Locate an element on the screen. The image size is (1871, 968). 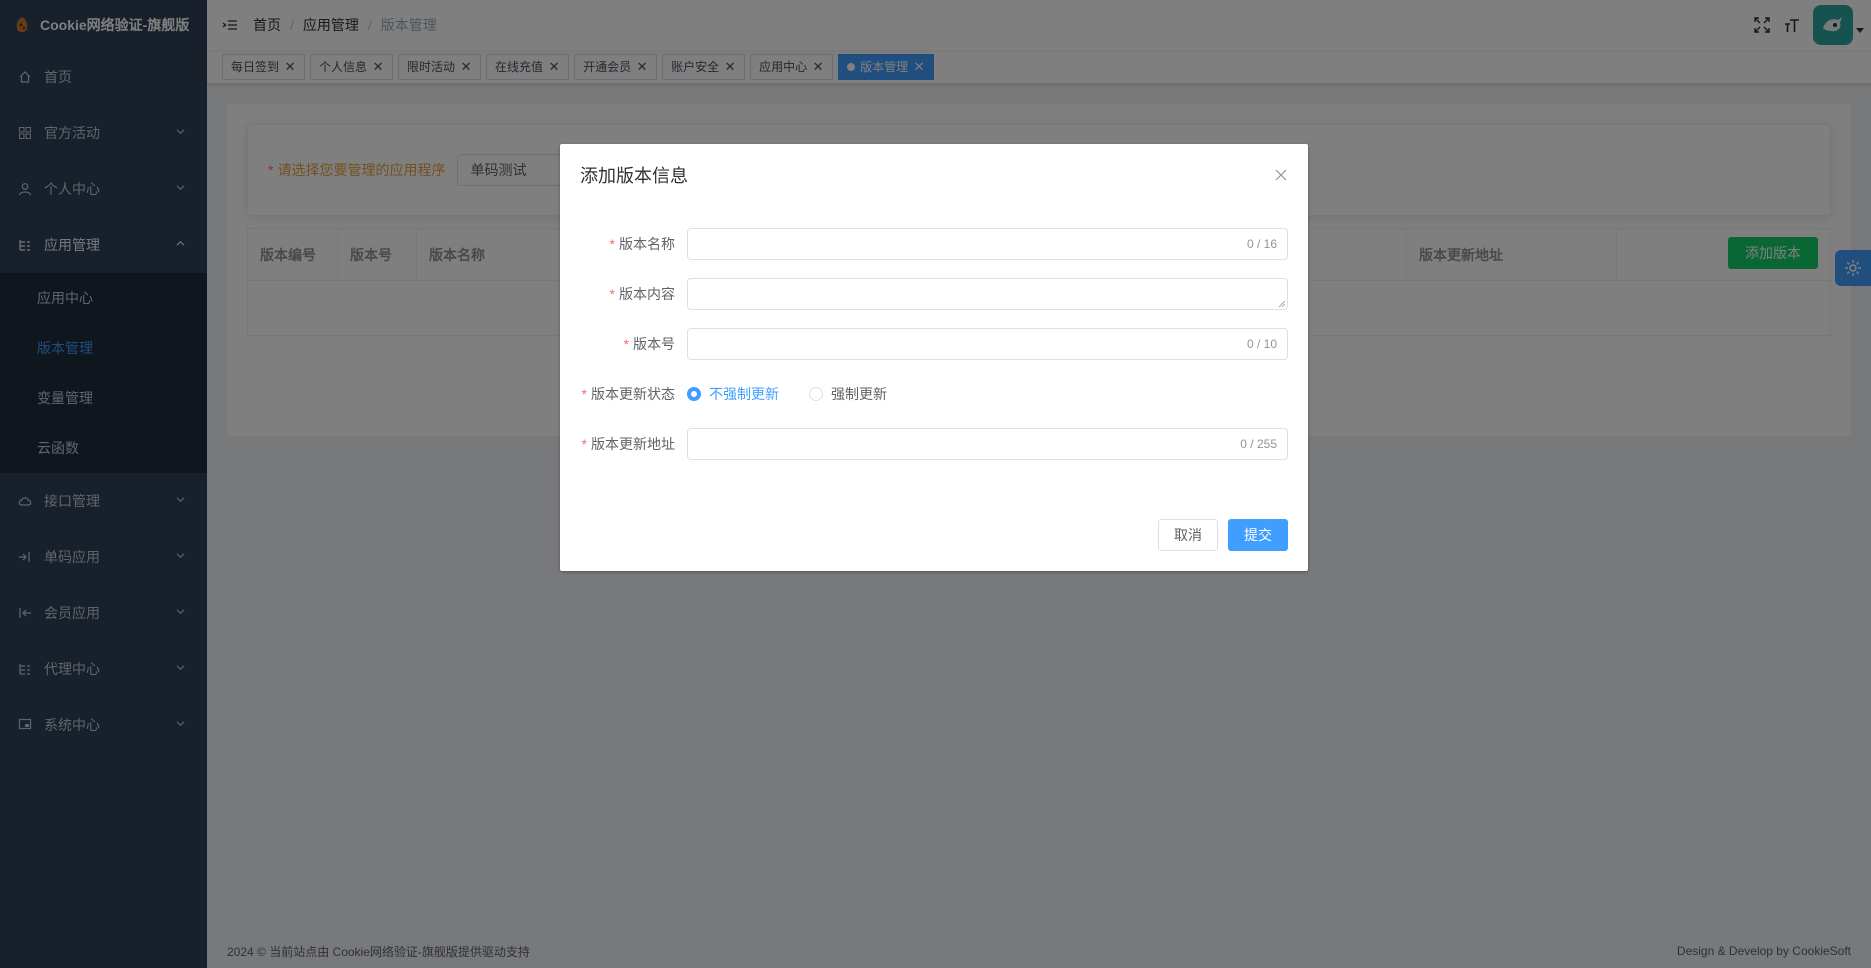
char-counter: 0 / 255 is located at coordinates (1258, 444).